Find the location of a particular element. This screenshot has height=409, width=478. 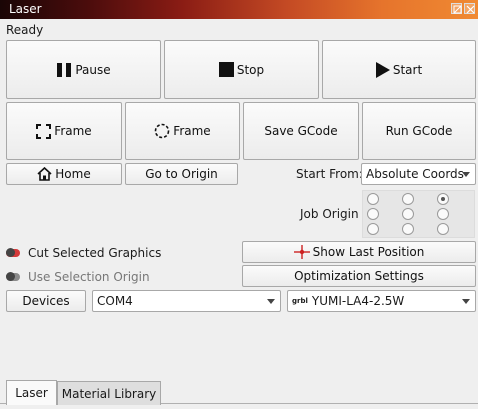

title-bar: Laser is located at coordinates (239, 9).